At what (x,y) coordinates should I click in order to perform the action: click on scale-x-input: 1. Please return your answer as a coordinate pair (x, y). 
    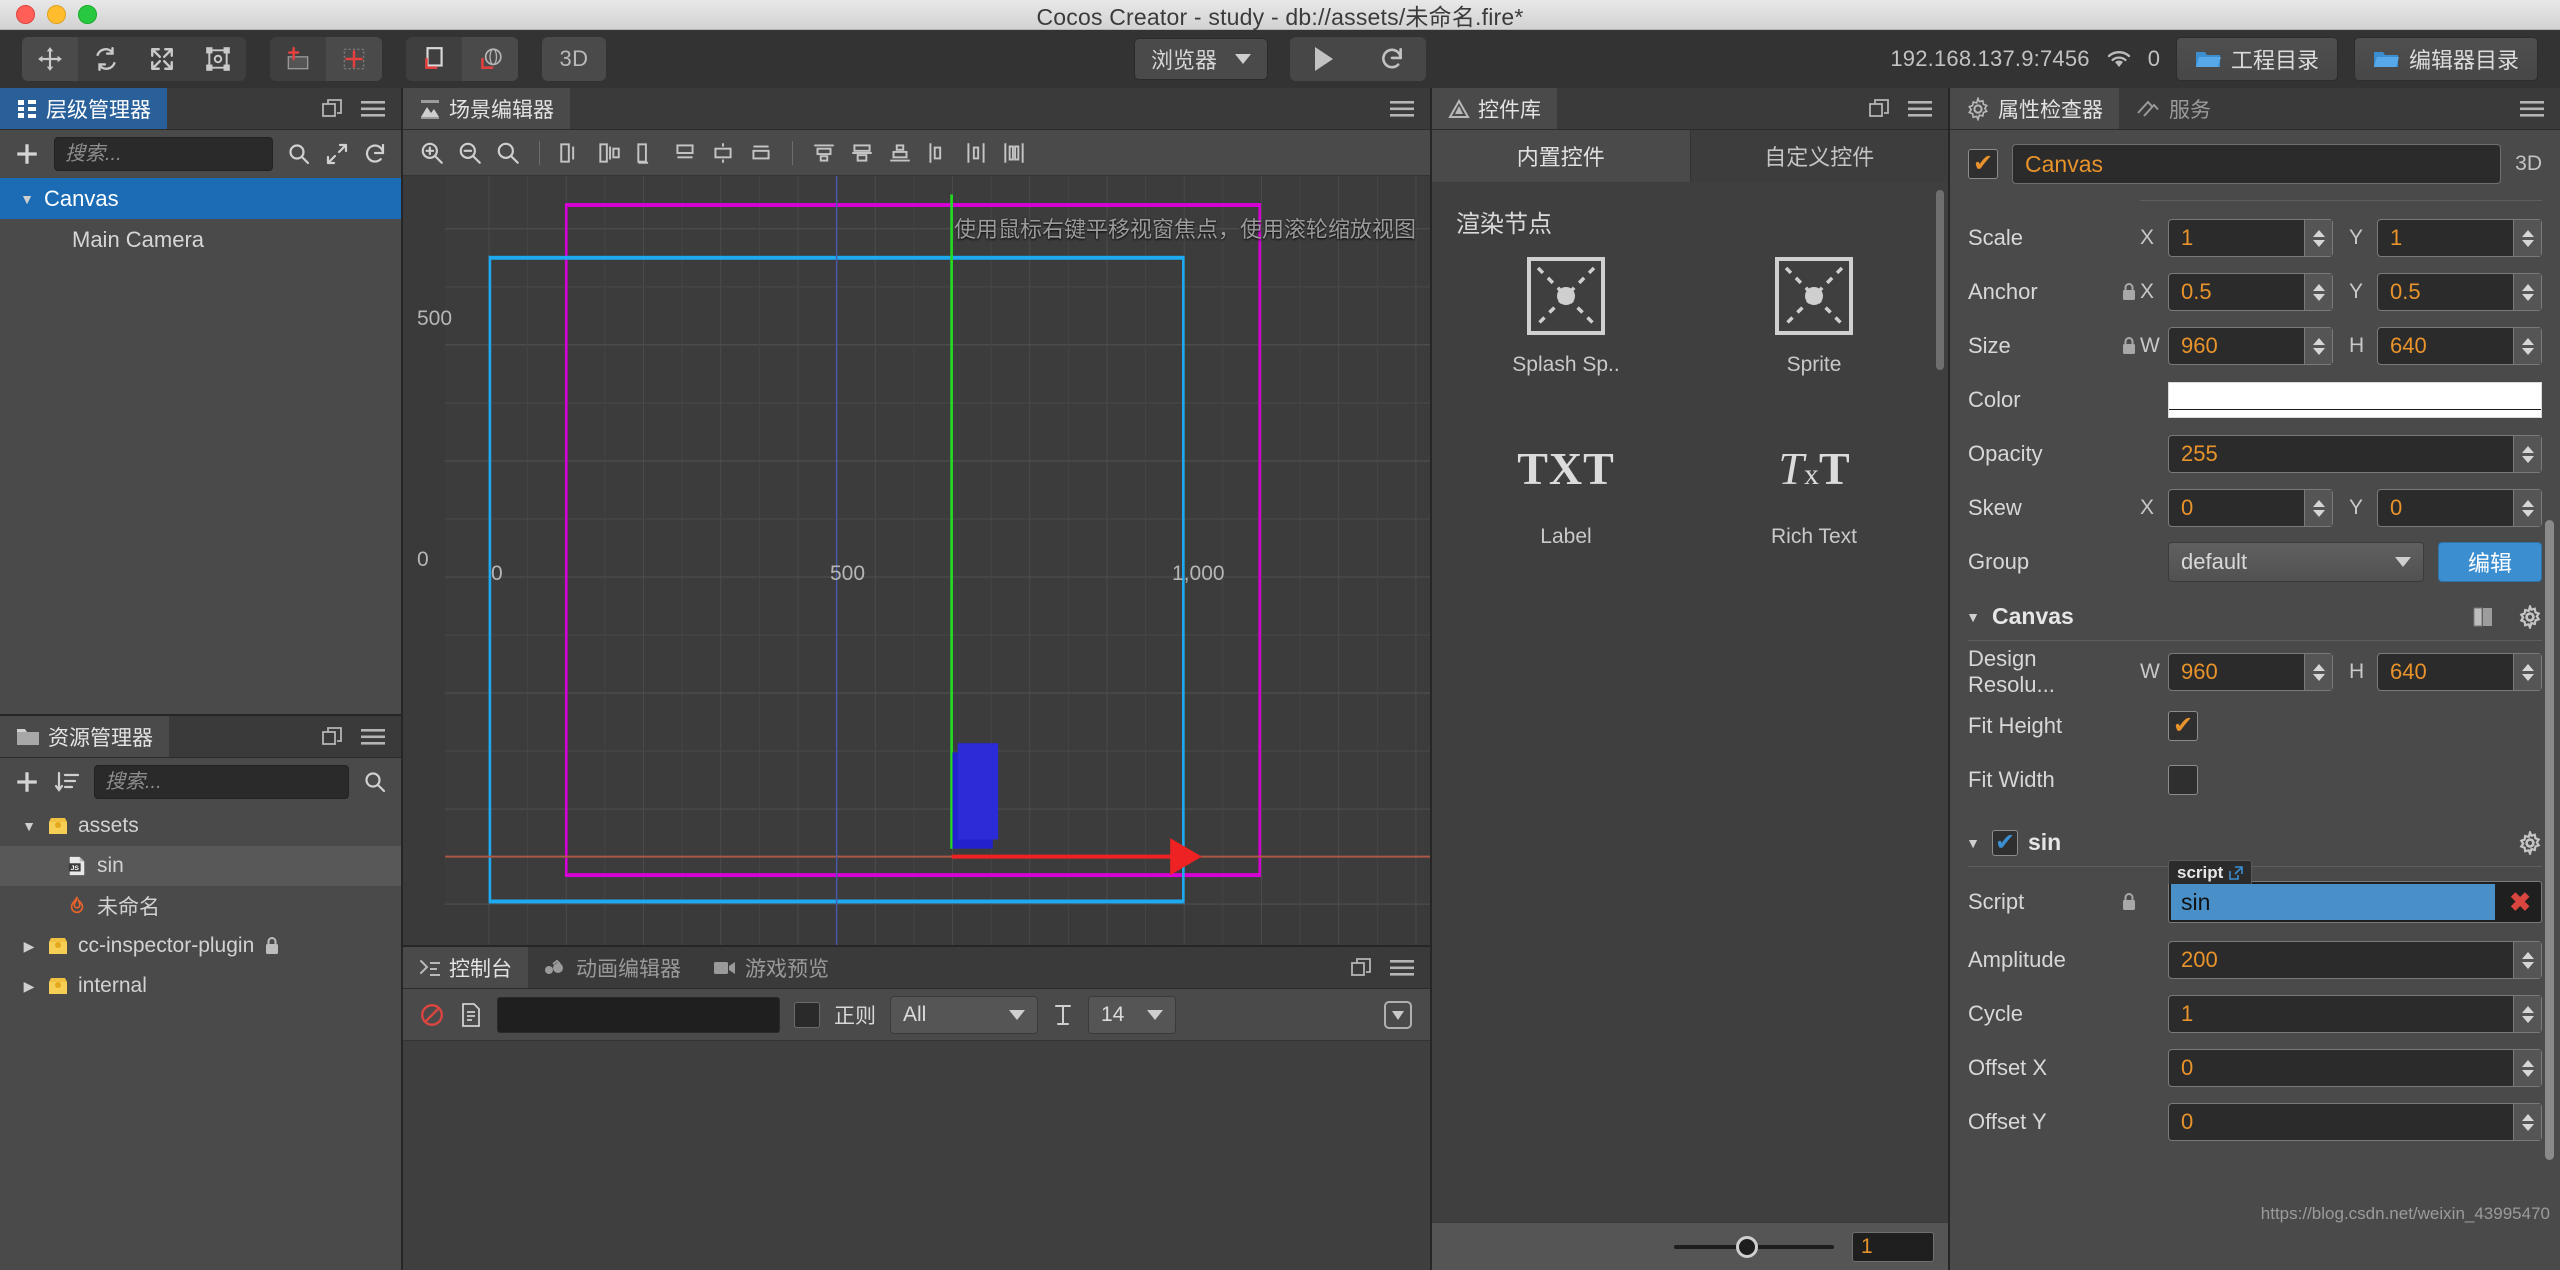
    Looking at the image, I should click on (2250, 238).